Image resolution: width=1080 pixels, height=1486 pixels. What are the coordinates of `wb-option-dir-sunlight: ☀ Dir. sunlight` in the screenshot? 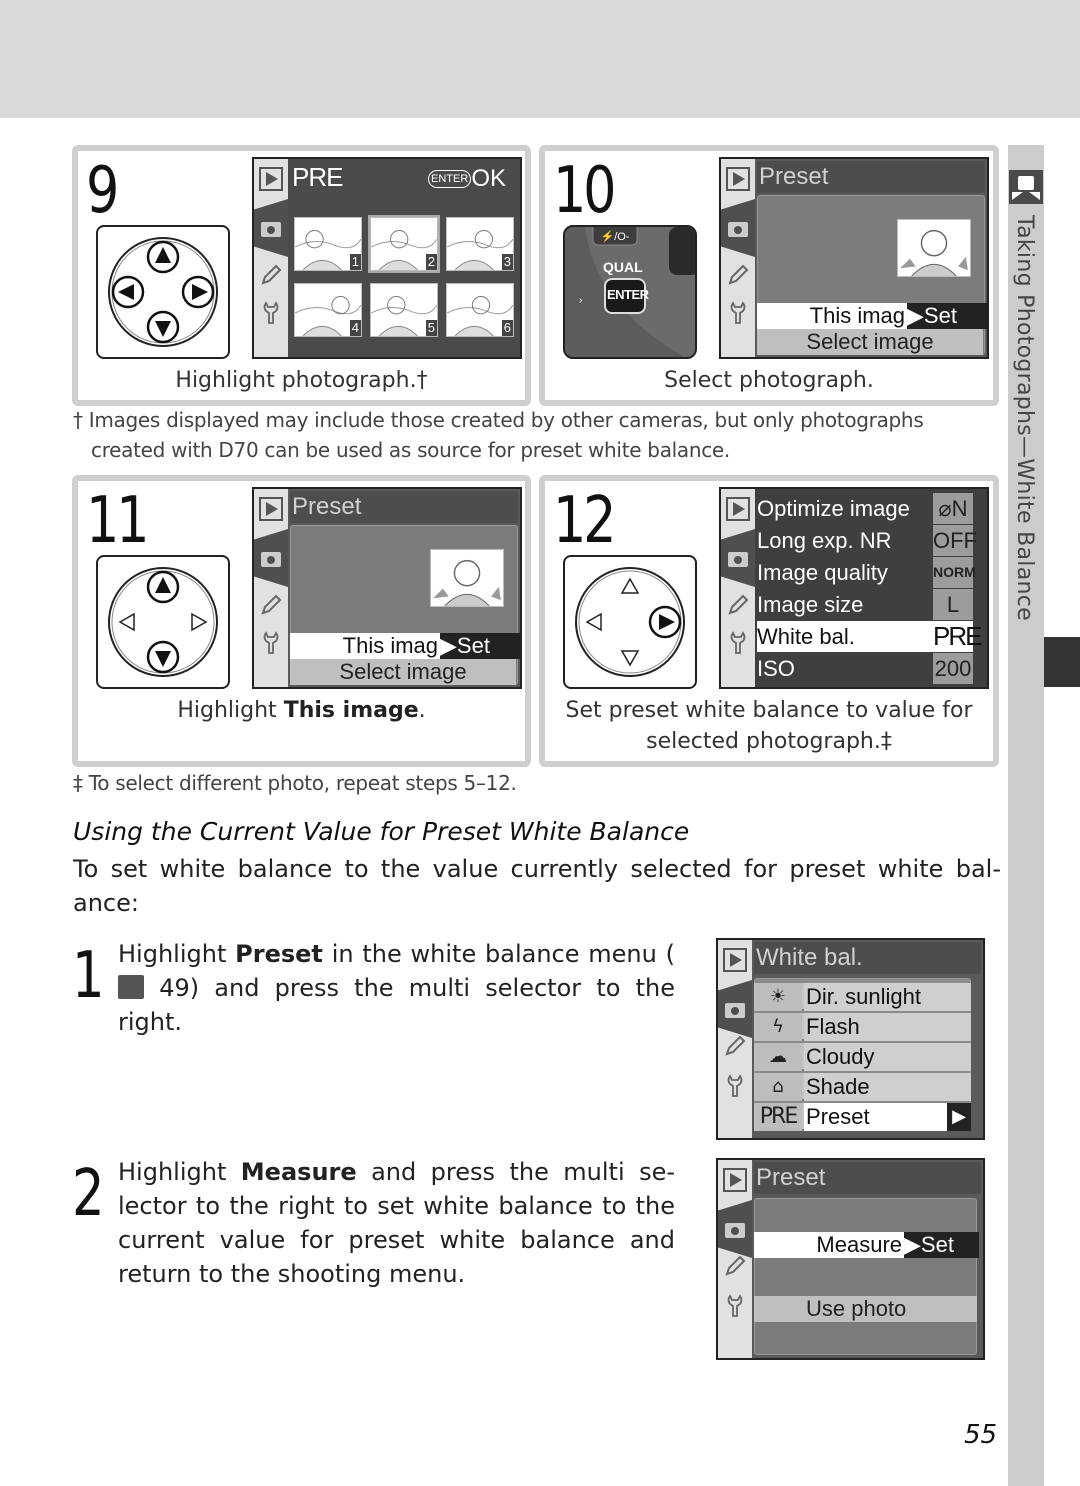 It's located at (862, 997).